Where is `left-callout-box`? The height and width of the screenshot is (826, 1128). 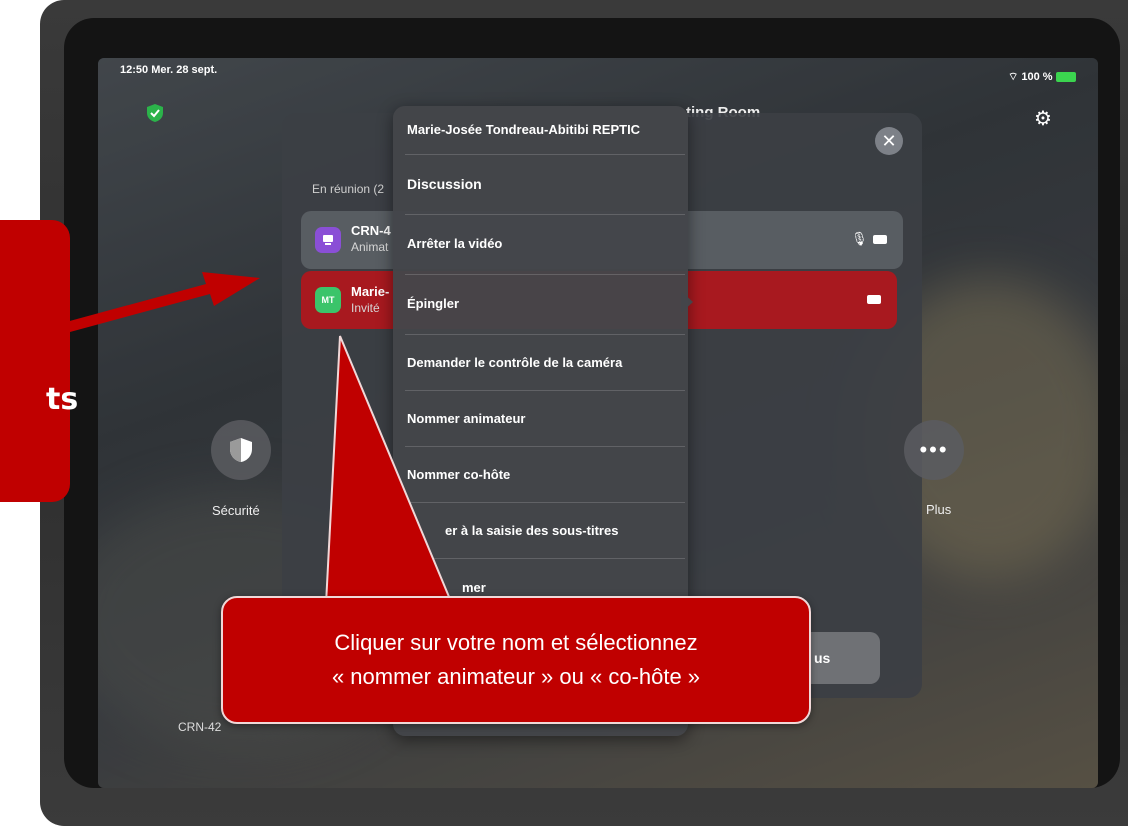
left-callout-box is located at coordinates (35, 361).